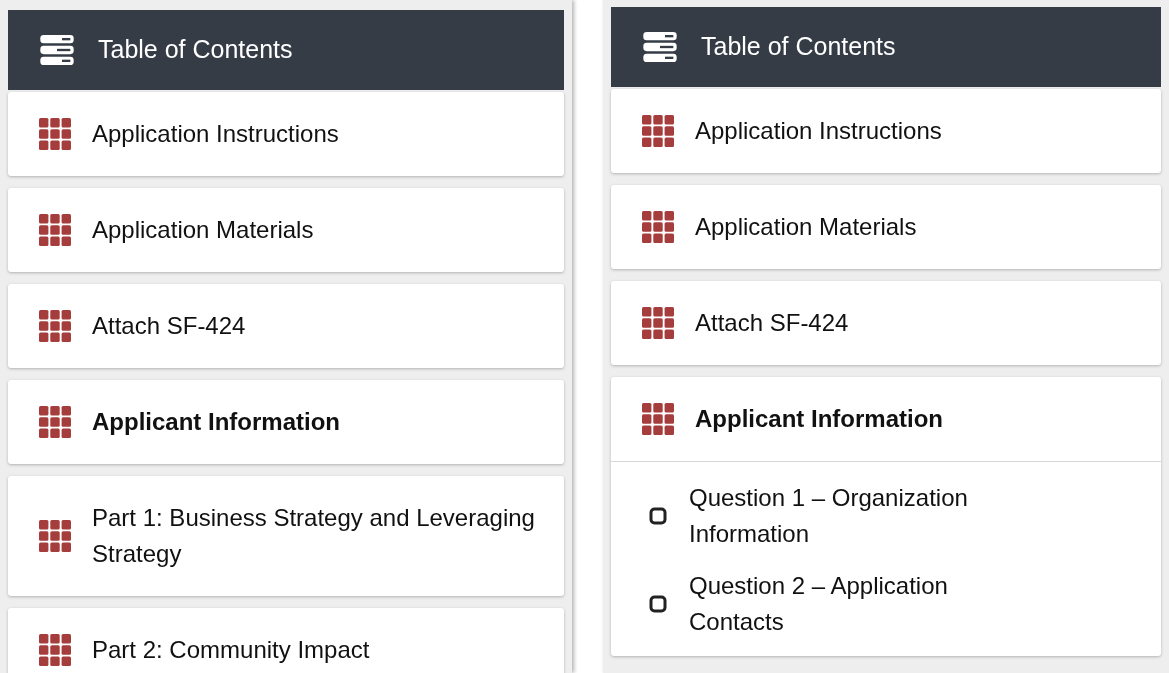 This screenshot has width=1169, height=673. Describe the element at coordinates (286, 536) in the screenshot. I see `toc-item: Part 1: Business Strategy and Leveraging Strategy` at that location.